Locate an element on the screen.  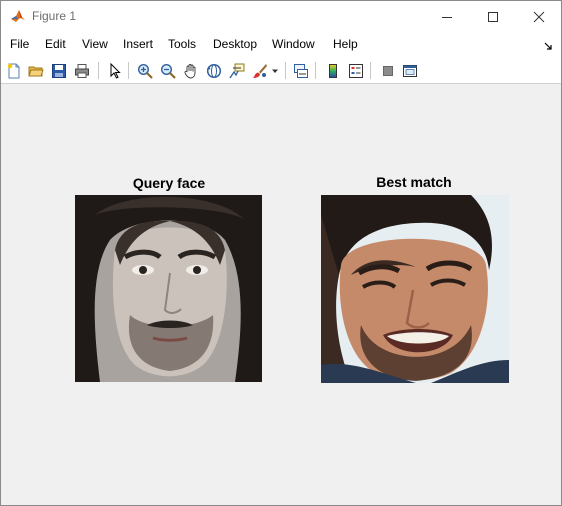
show-plot-tools-icon is located at coordinates (409, 70).